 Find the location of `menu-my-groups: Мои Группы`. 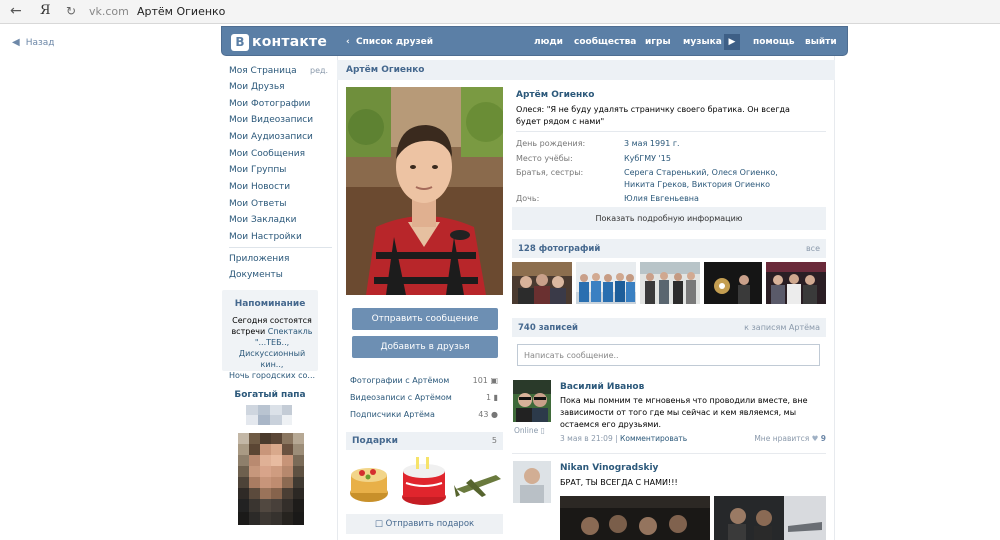

menu-my-groups: Мои Группы is located at coordinates (257, 170).